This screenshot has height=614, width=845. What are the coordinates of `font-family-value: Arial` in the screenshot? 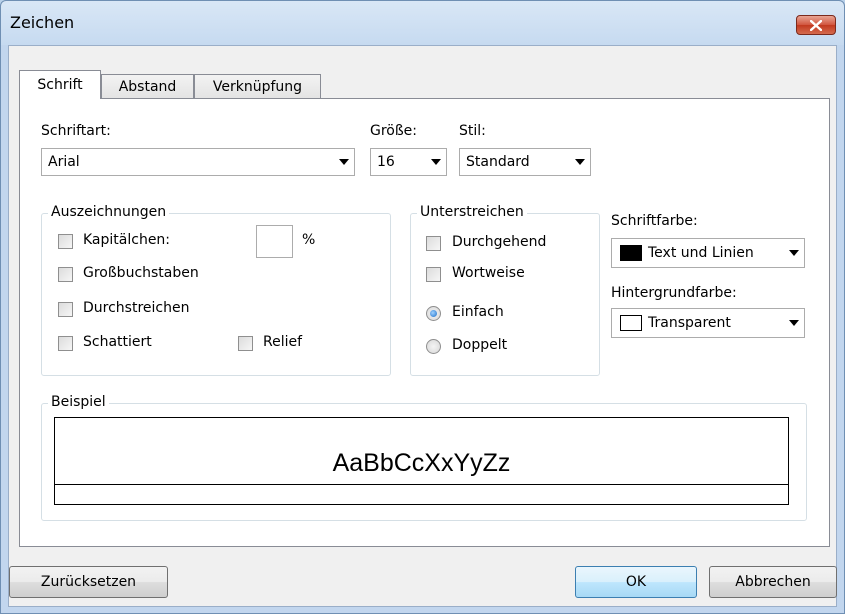 It's located at (64, 162).